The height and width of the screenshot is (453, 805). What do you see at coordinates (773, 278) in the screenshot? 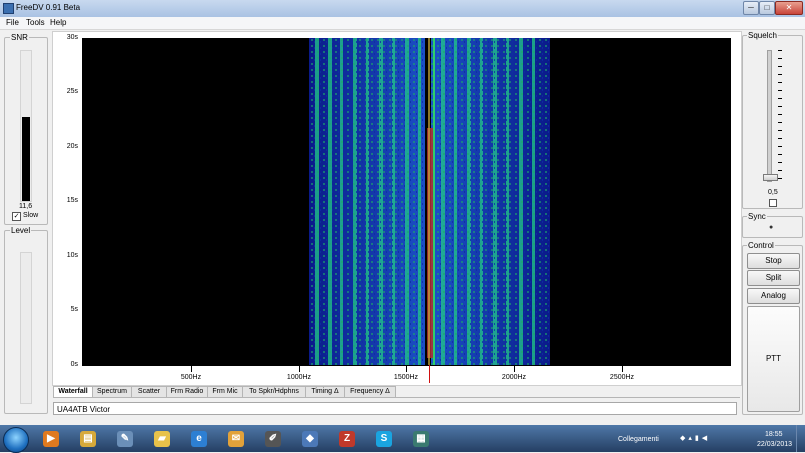
I see `split-button: Split` at bounding box center [773, 278].